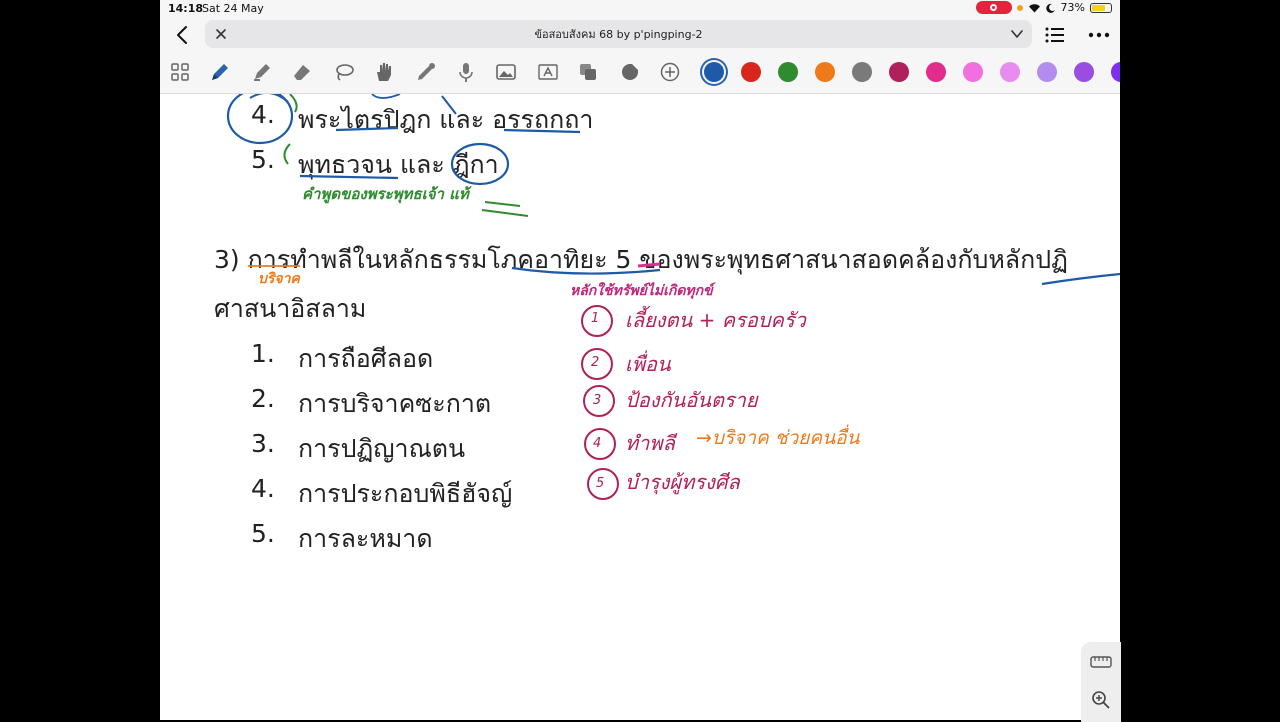 This screenshot has height=722, width=1280. I want to click on pen-icon, so click(220, 72).